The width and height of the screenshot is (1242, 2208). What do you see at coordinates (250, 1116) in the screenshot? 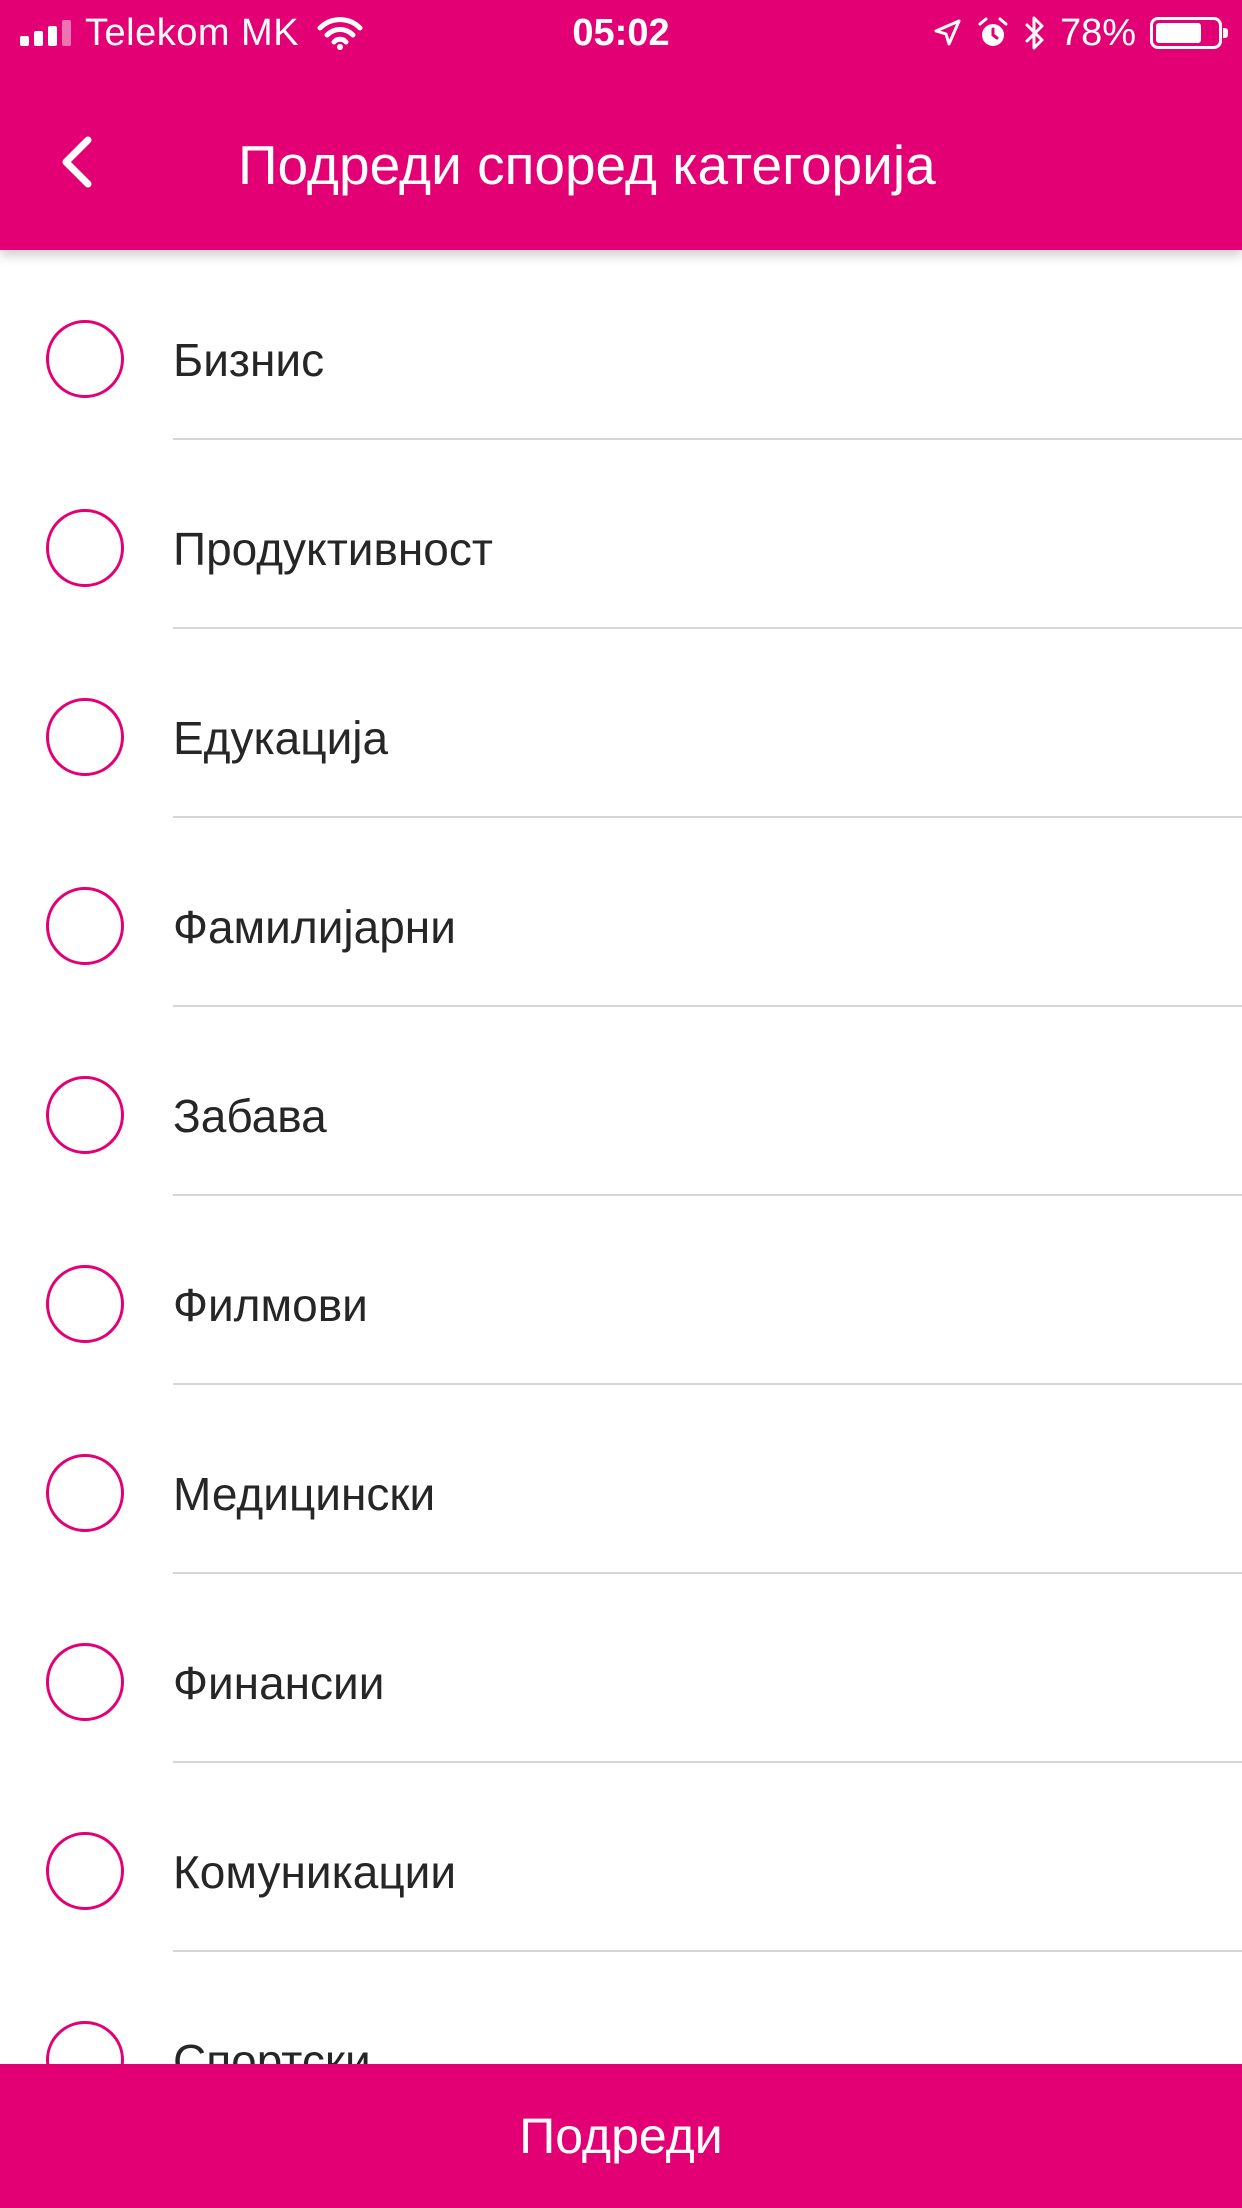
I see `category-label: Забава` at bounding box center [250, 1116].